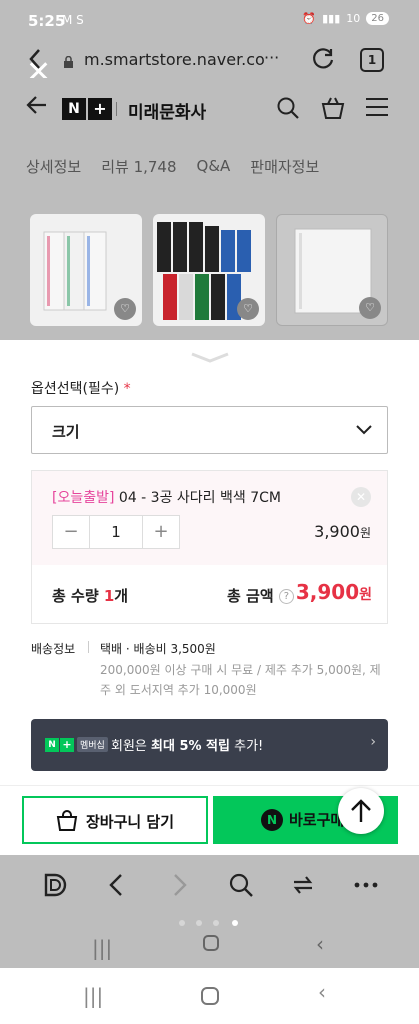 The height and width of the screenshot is (1024, 419). I want to click on status-right-icons: ⏰ ▮▮▮ 10 26, so click(345, 18).